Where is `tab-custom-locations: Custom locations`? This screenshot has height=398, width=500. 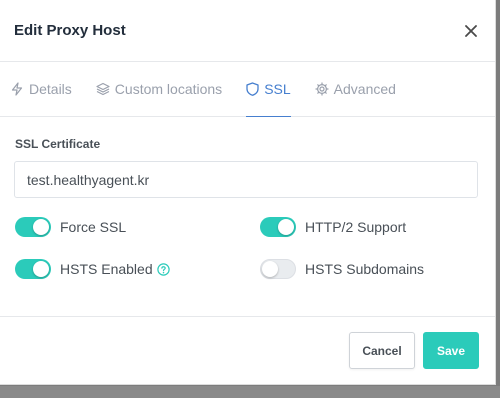
tab-custom-locations: Custom locations is located at coordinates (159, 89).